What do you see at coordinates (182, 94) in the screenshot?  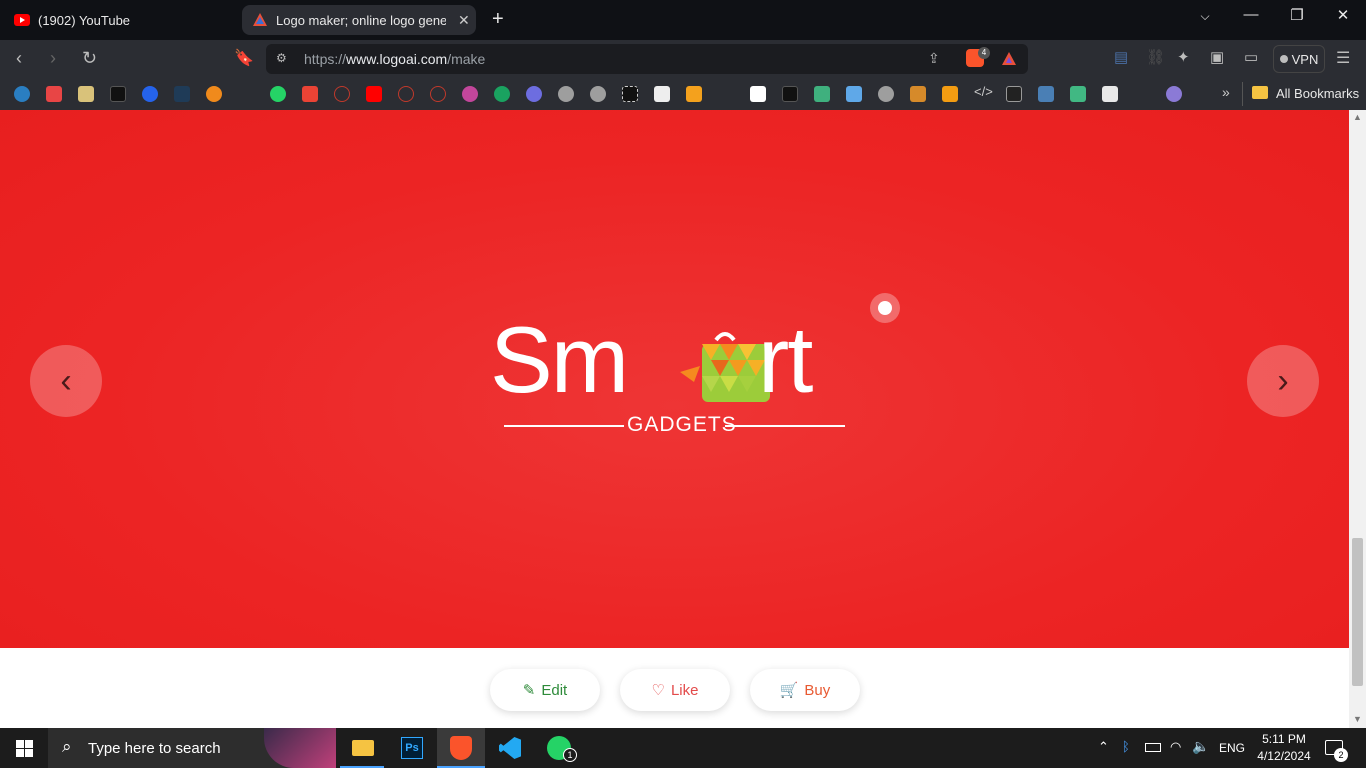 I see `cs-bookmark-icon` at bounding box center [182, 94].